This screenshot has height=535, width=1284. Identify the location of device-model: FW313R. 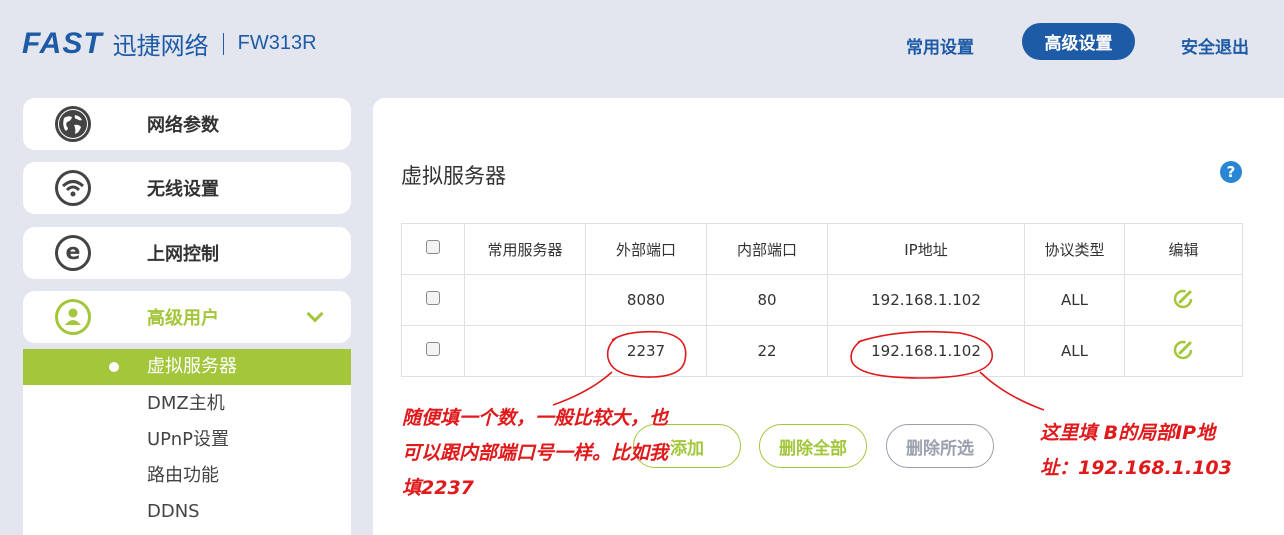
(277, 43).